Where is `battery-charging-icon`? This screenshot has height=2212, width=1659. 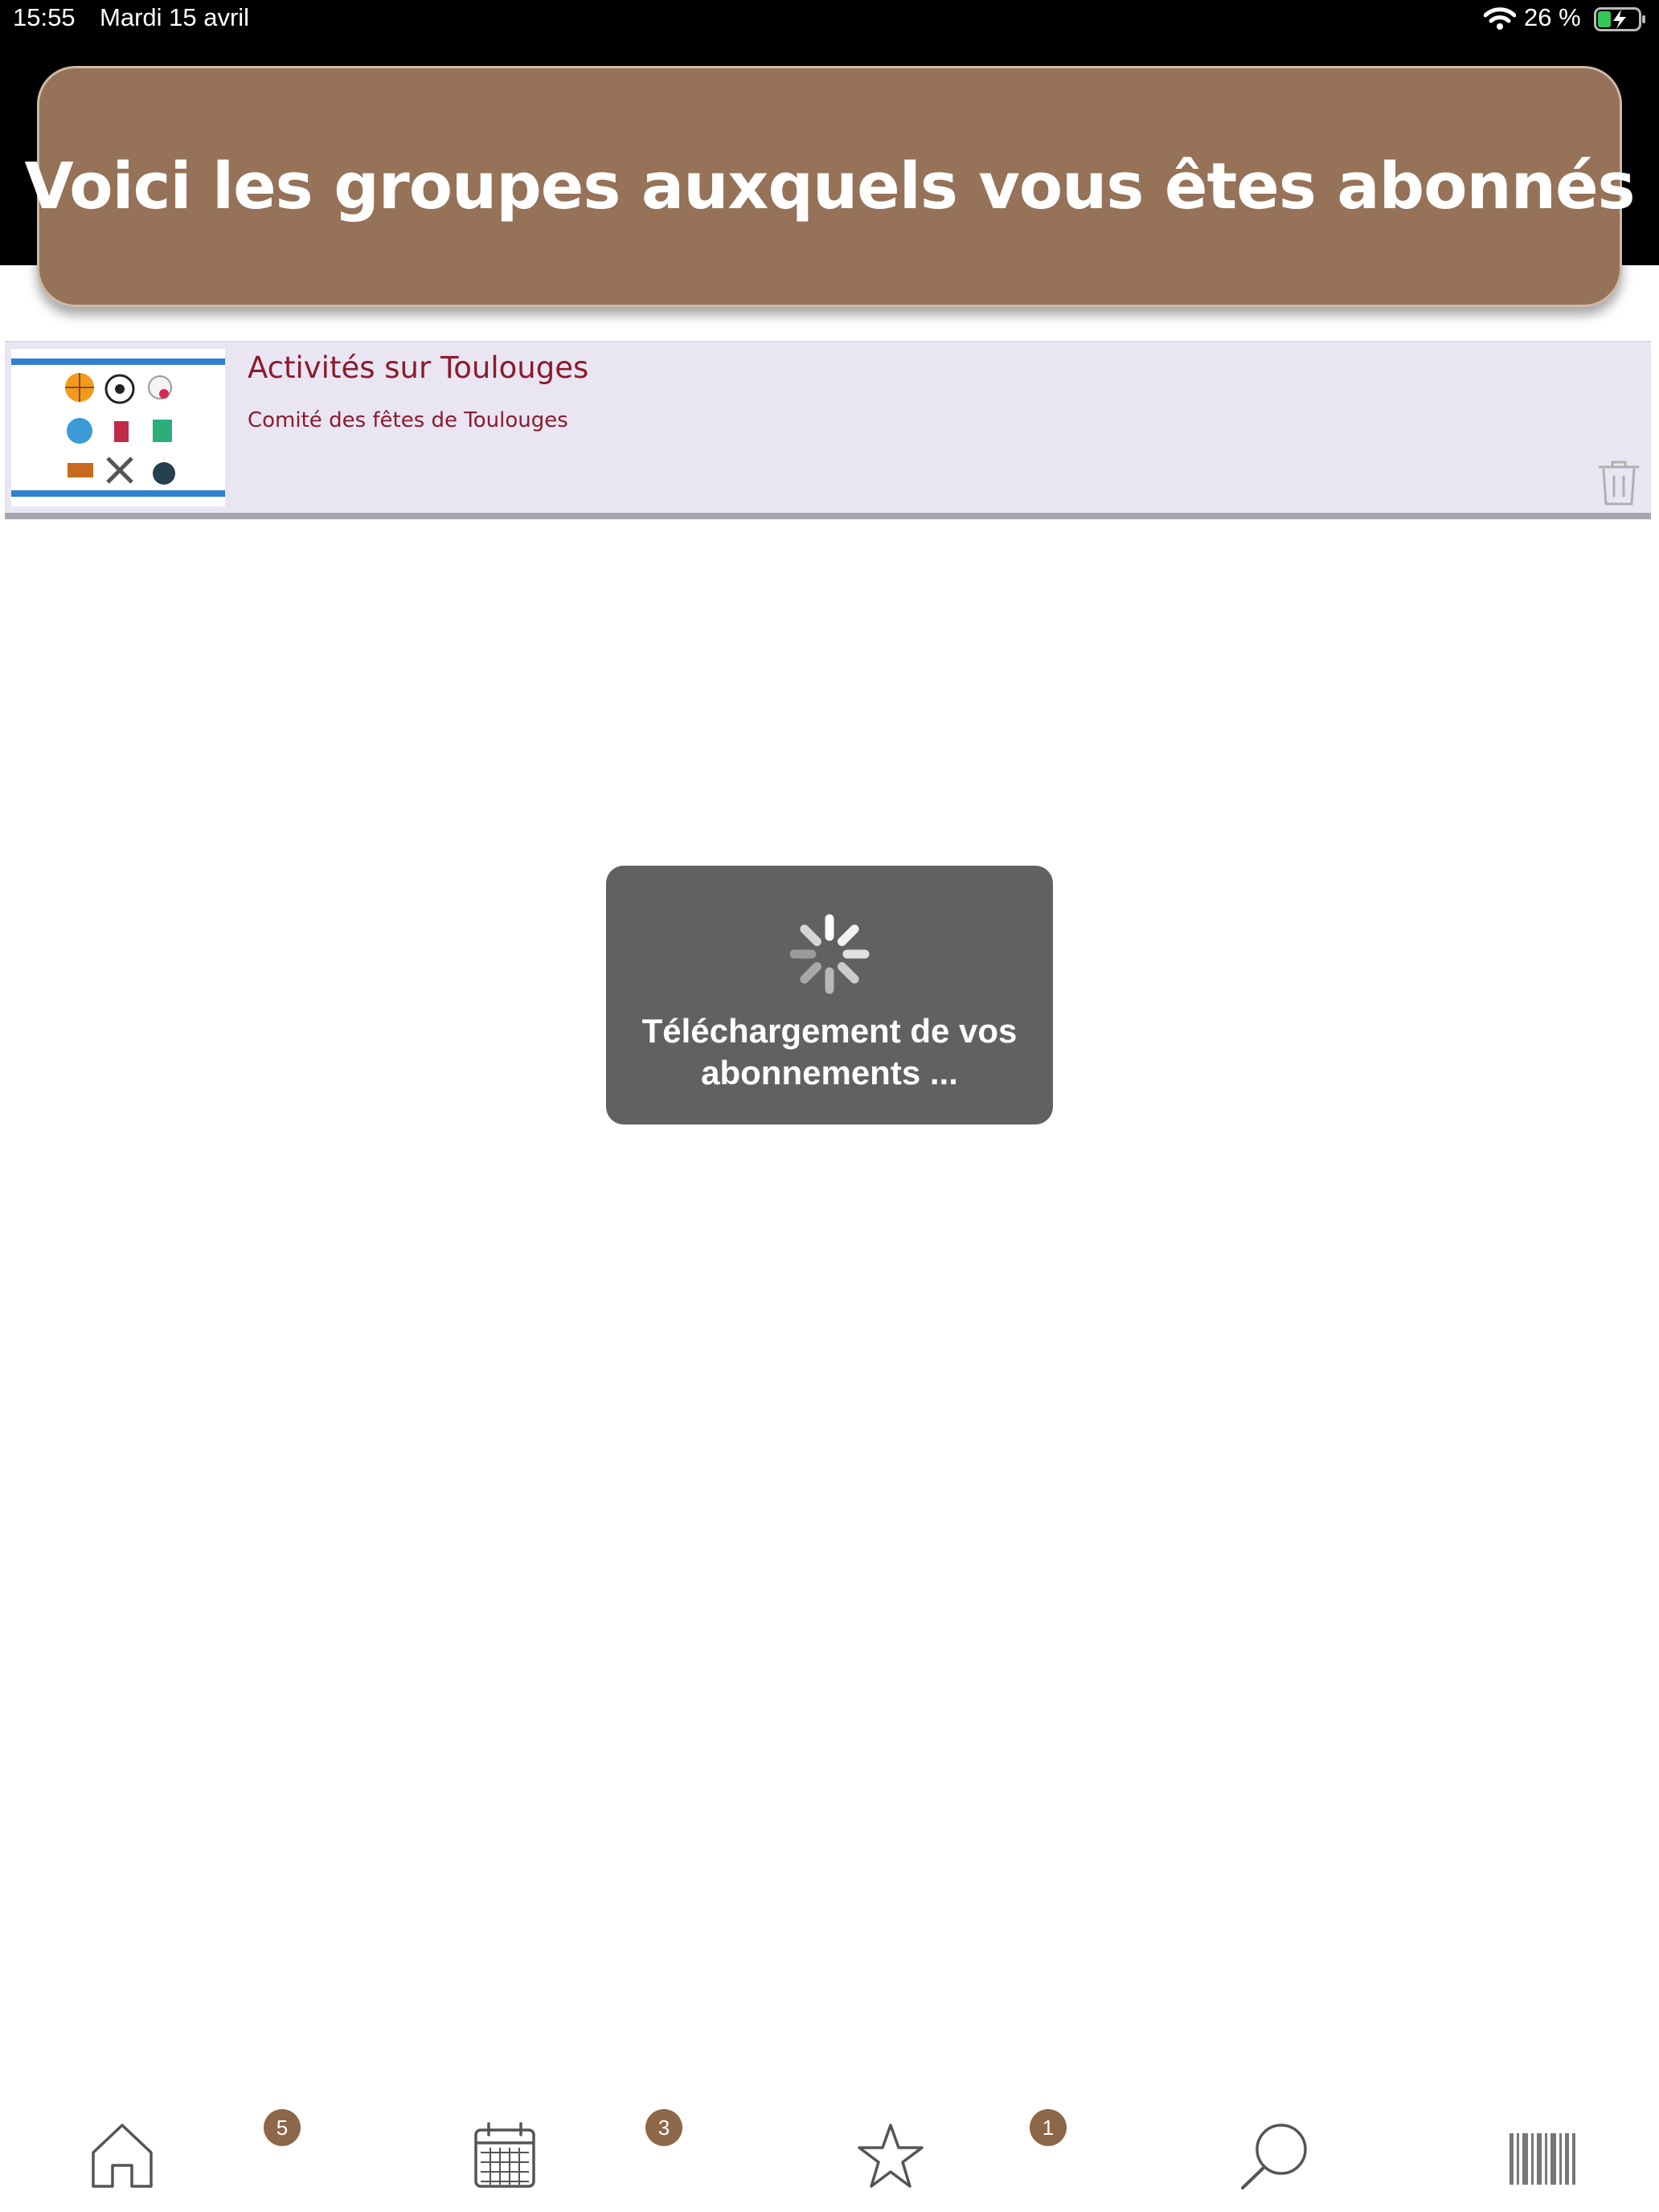
battery-charging-icon is located at coordinates (1619, 19).